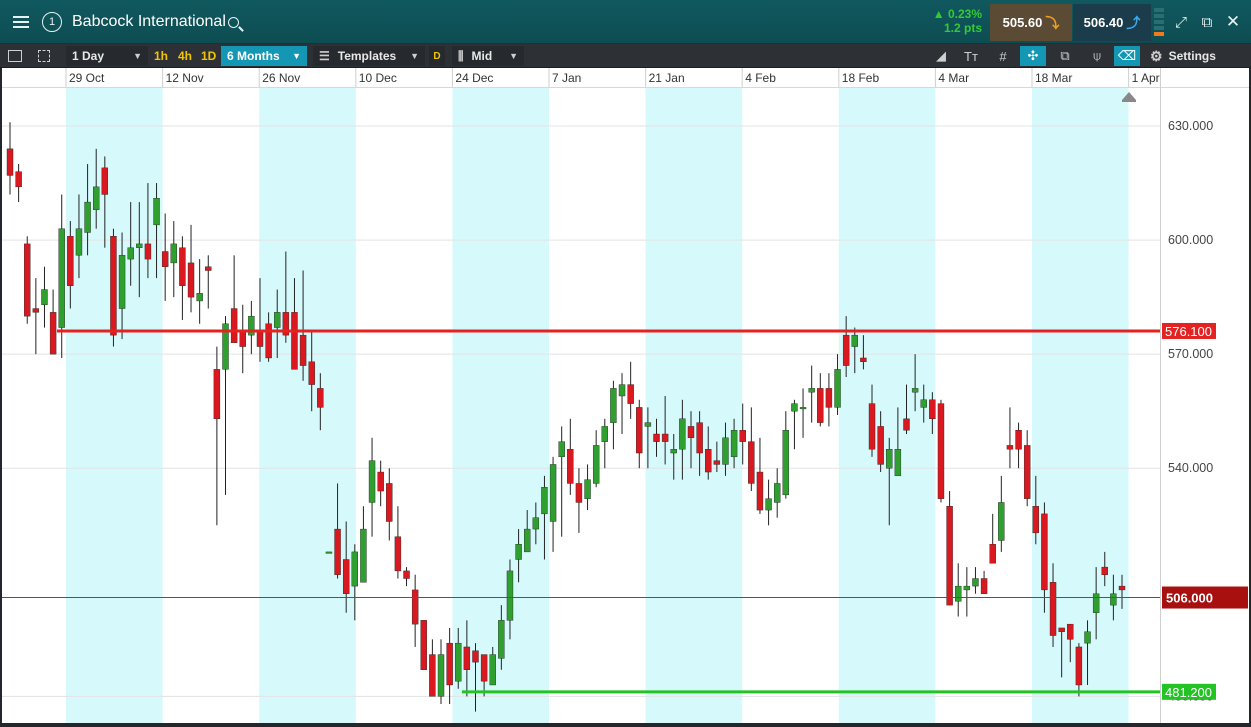  What do you see at coordinates (437, 56) in the screenshot?
I see `dividend-badge: D` at bounding box center [437, 56].